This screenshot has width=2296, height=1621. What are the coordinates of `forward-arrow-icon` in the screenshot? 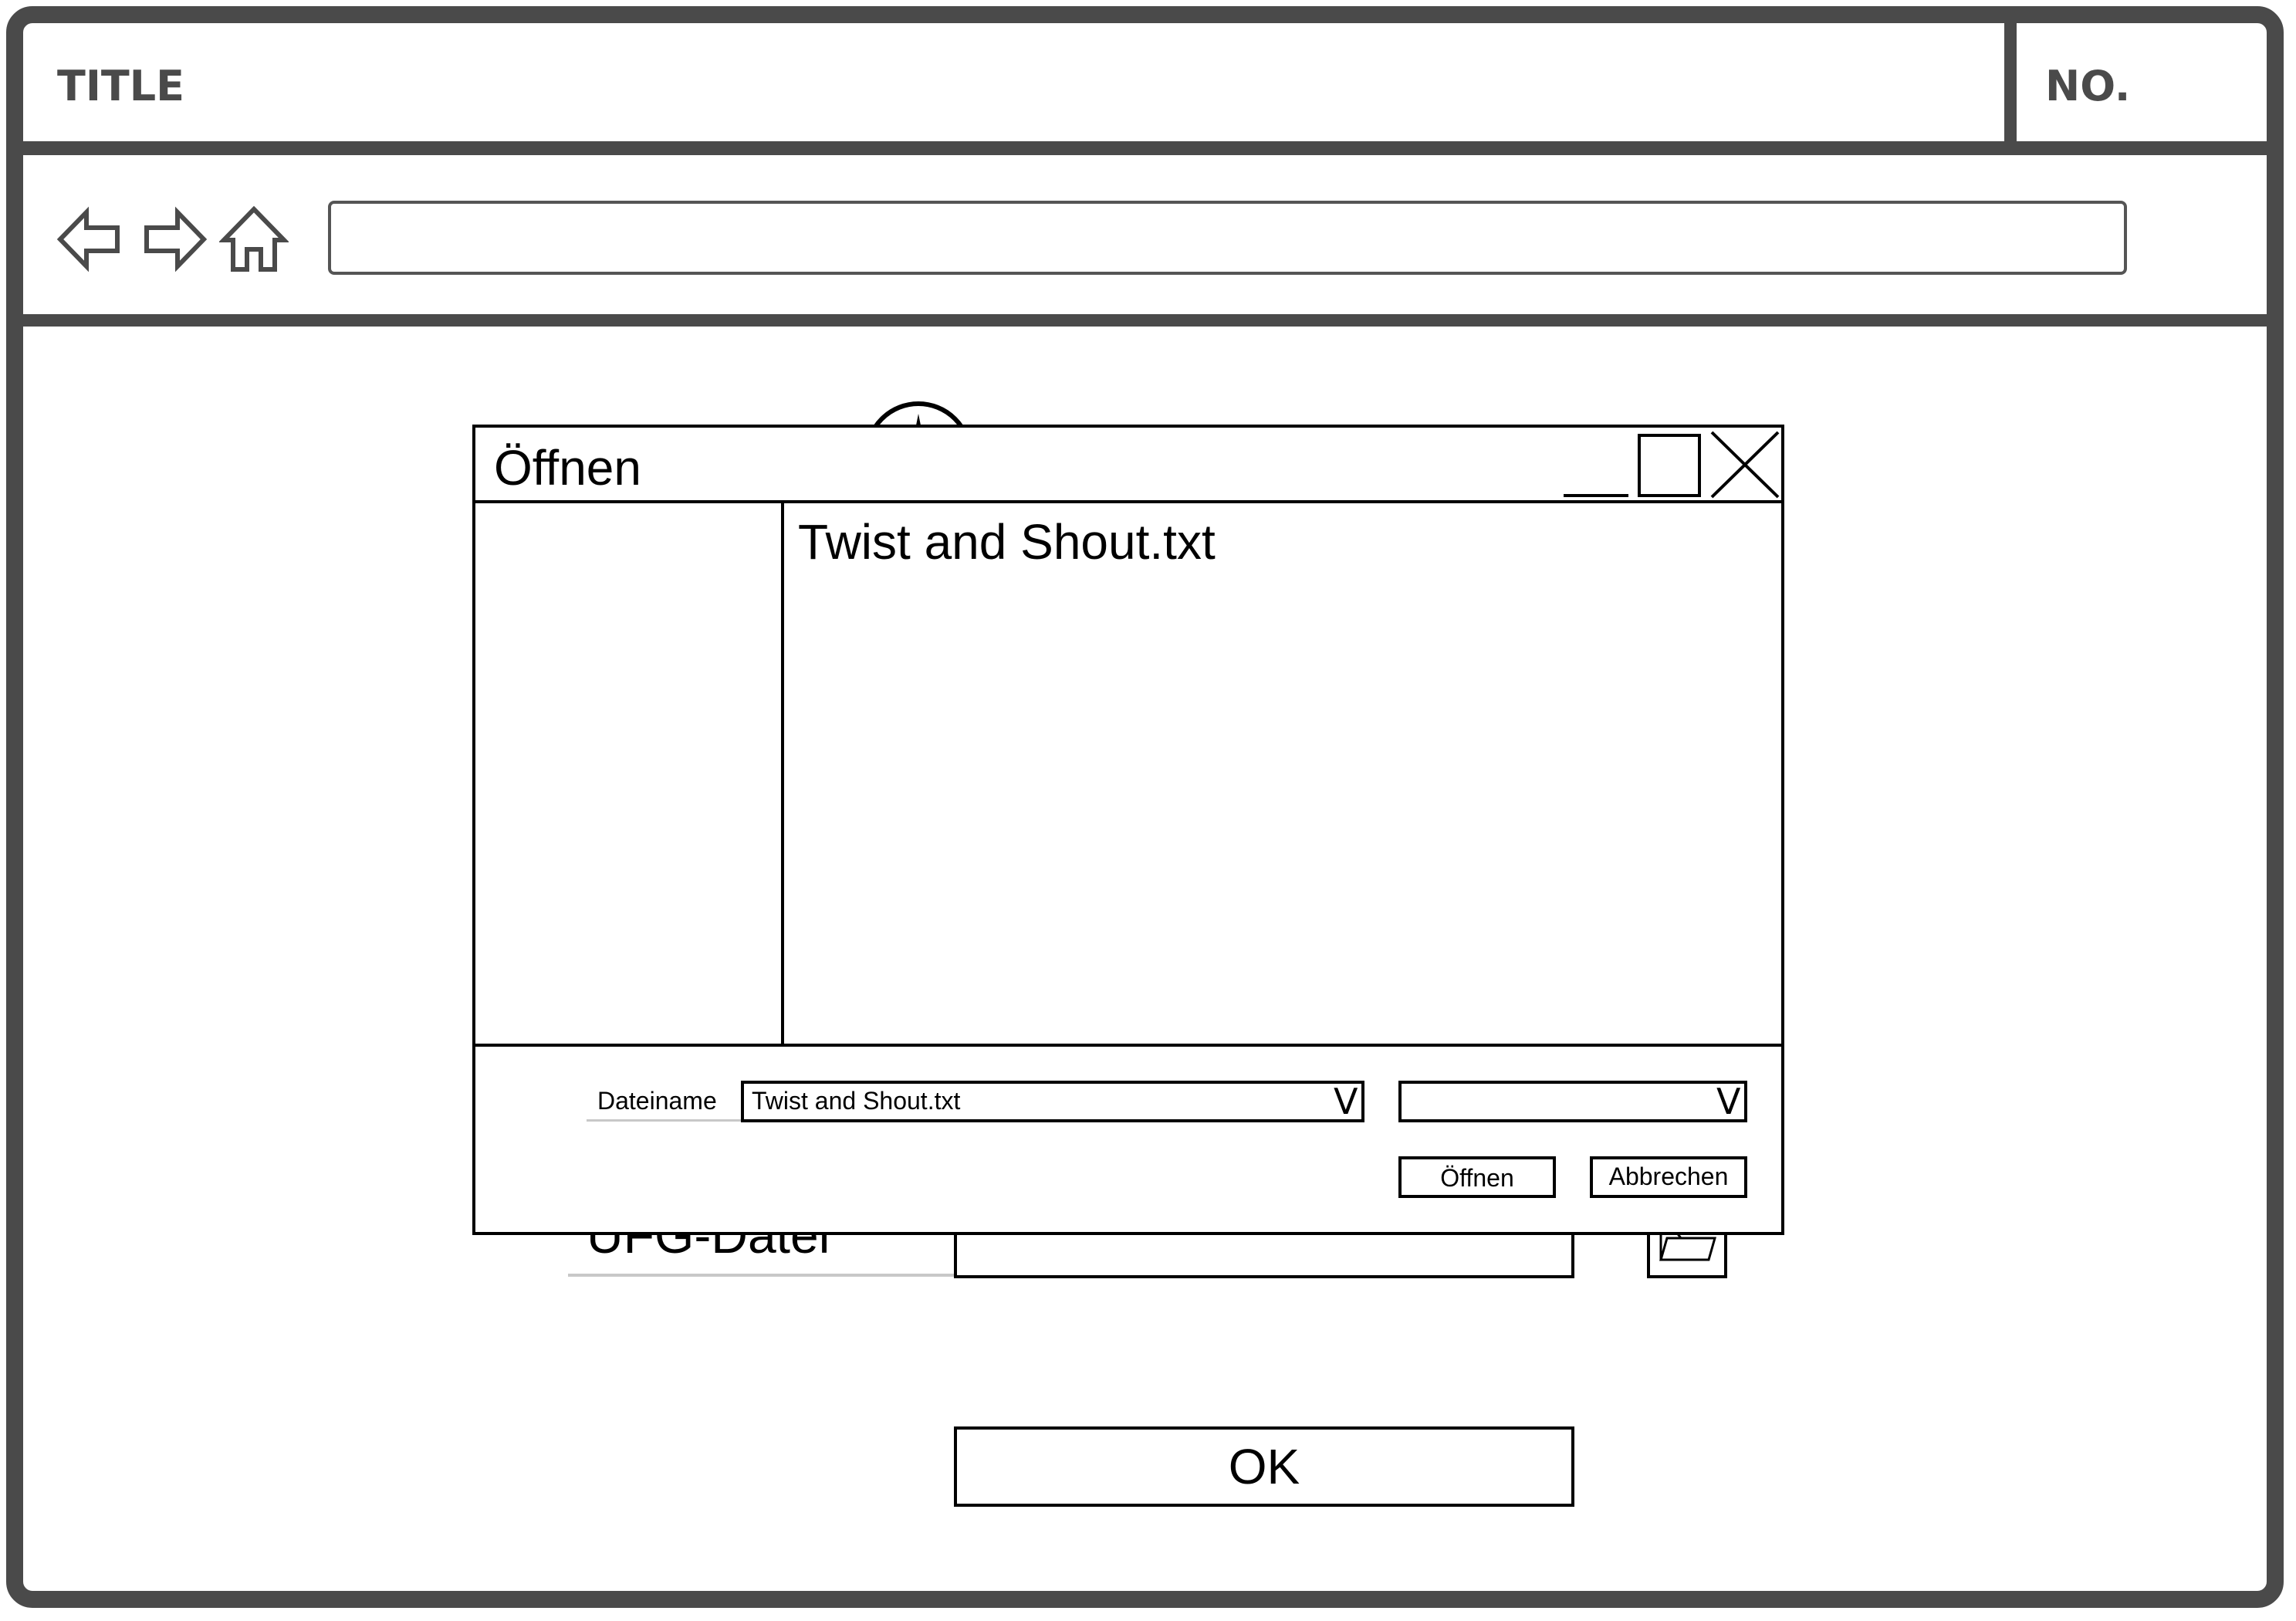 It's located at (173, 239).